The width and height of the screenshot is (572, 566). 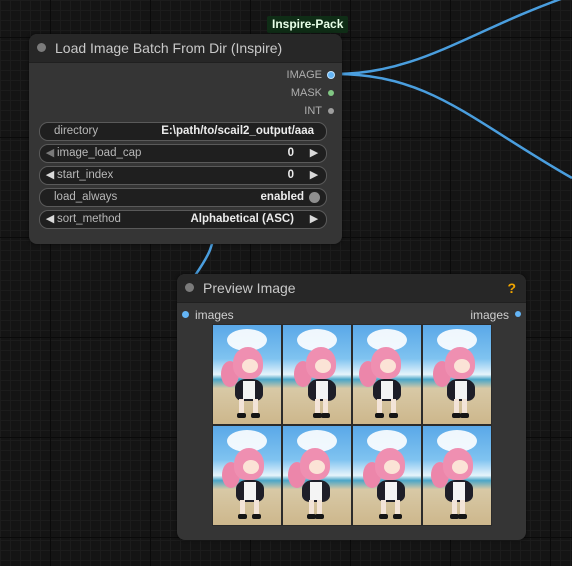 What do you see at coordinates (308, 24) in the screenshot?
I see `node-pack-badge: Inspire-Pack` at bounding box center [308, 24].